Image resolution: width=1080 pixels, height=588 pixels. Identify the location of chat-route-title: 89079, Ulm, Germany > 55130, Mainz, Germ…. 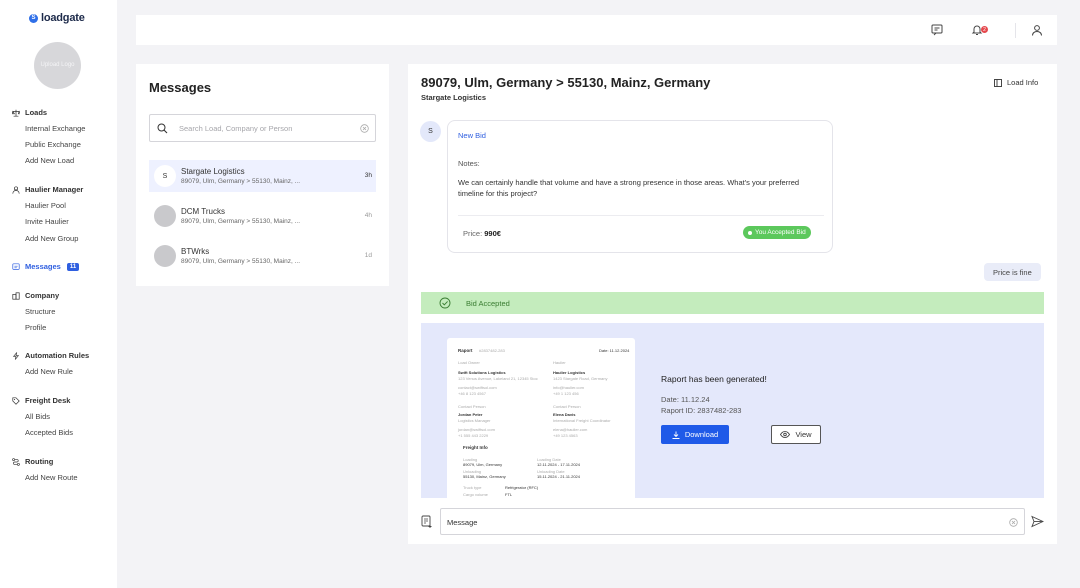
(566, 82).